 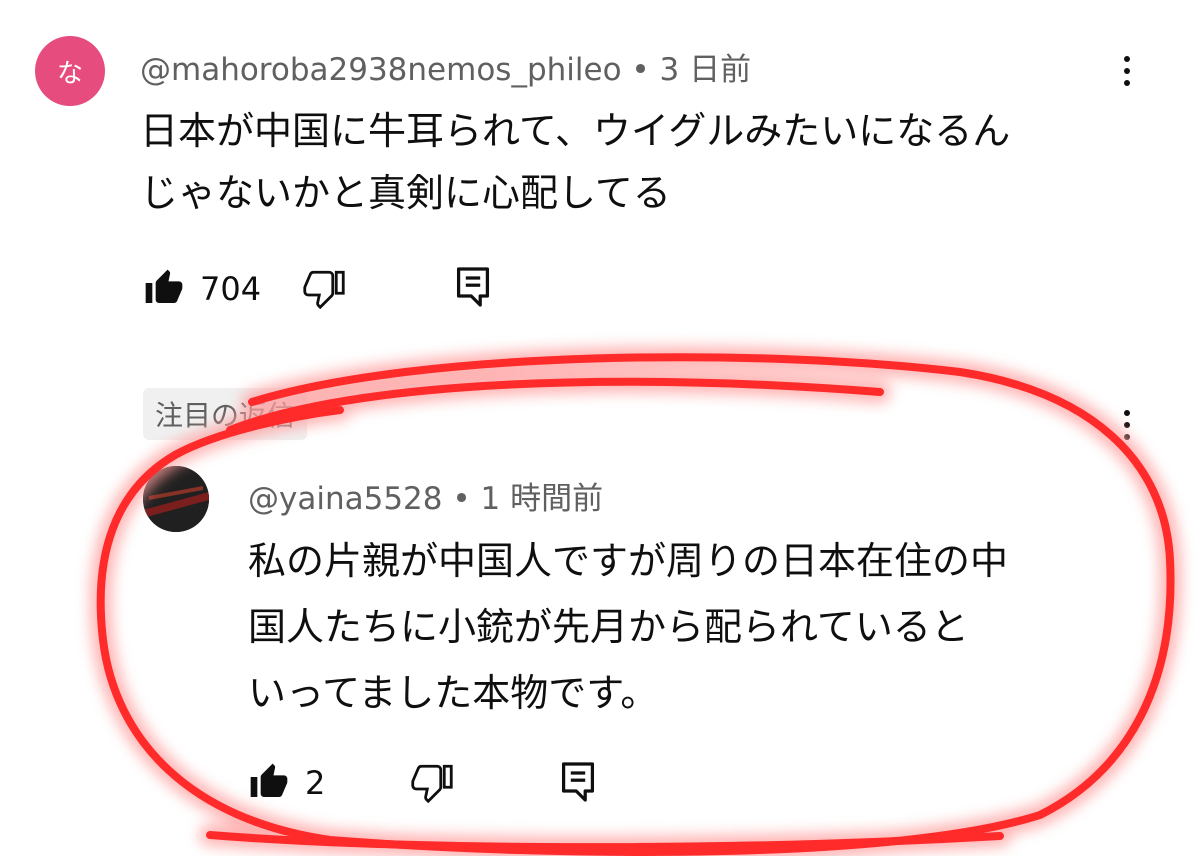 I want to click on reply-text-line: 国人たちに小銃が先月から配られていると, so click(x=608, y=627).